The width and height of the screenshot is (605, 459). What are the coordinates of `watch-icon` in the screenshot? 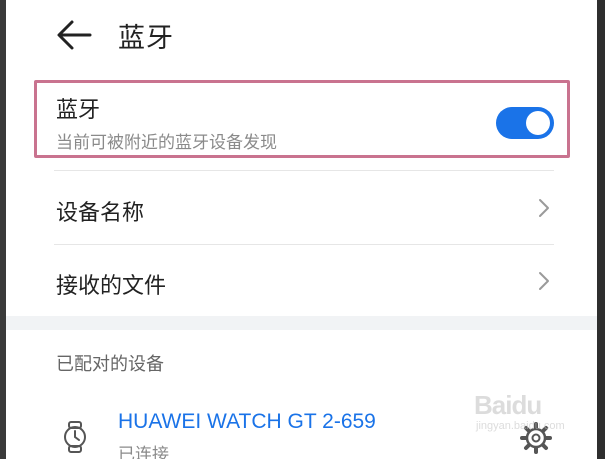 It's located at (75, 437).